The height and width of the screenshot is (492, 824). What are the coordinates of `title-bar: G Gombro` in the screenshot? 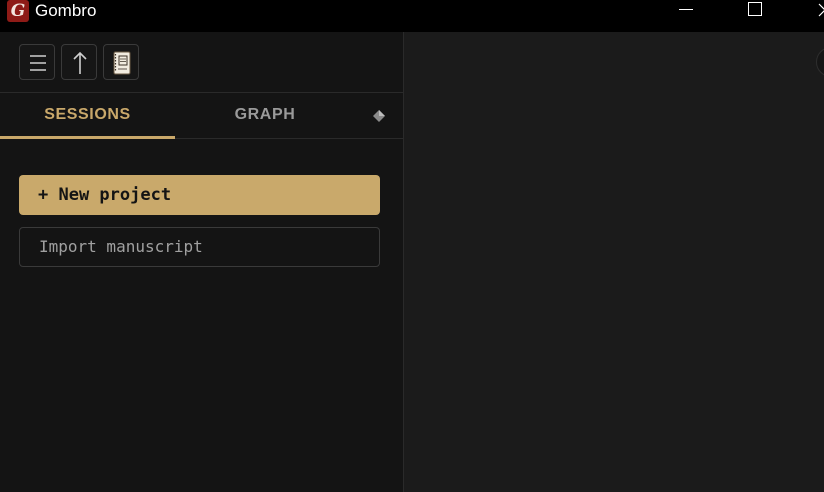 It's located at (412, 16).